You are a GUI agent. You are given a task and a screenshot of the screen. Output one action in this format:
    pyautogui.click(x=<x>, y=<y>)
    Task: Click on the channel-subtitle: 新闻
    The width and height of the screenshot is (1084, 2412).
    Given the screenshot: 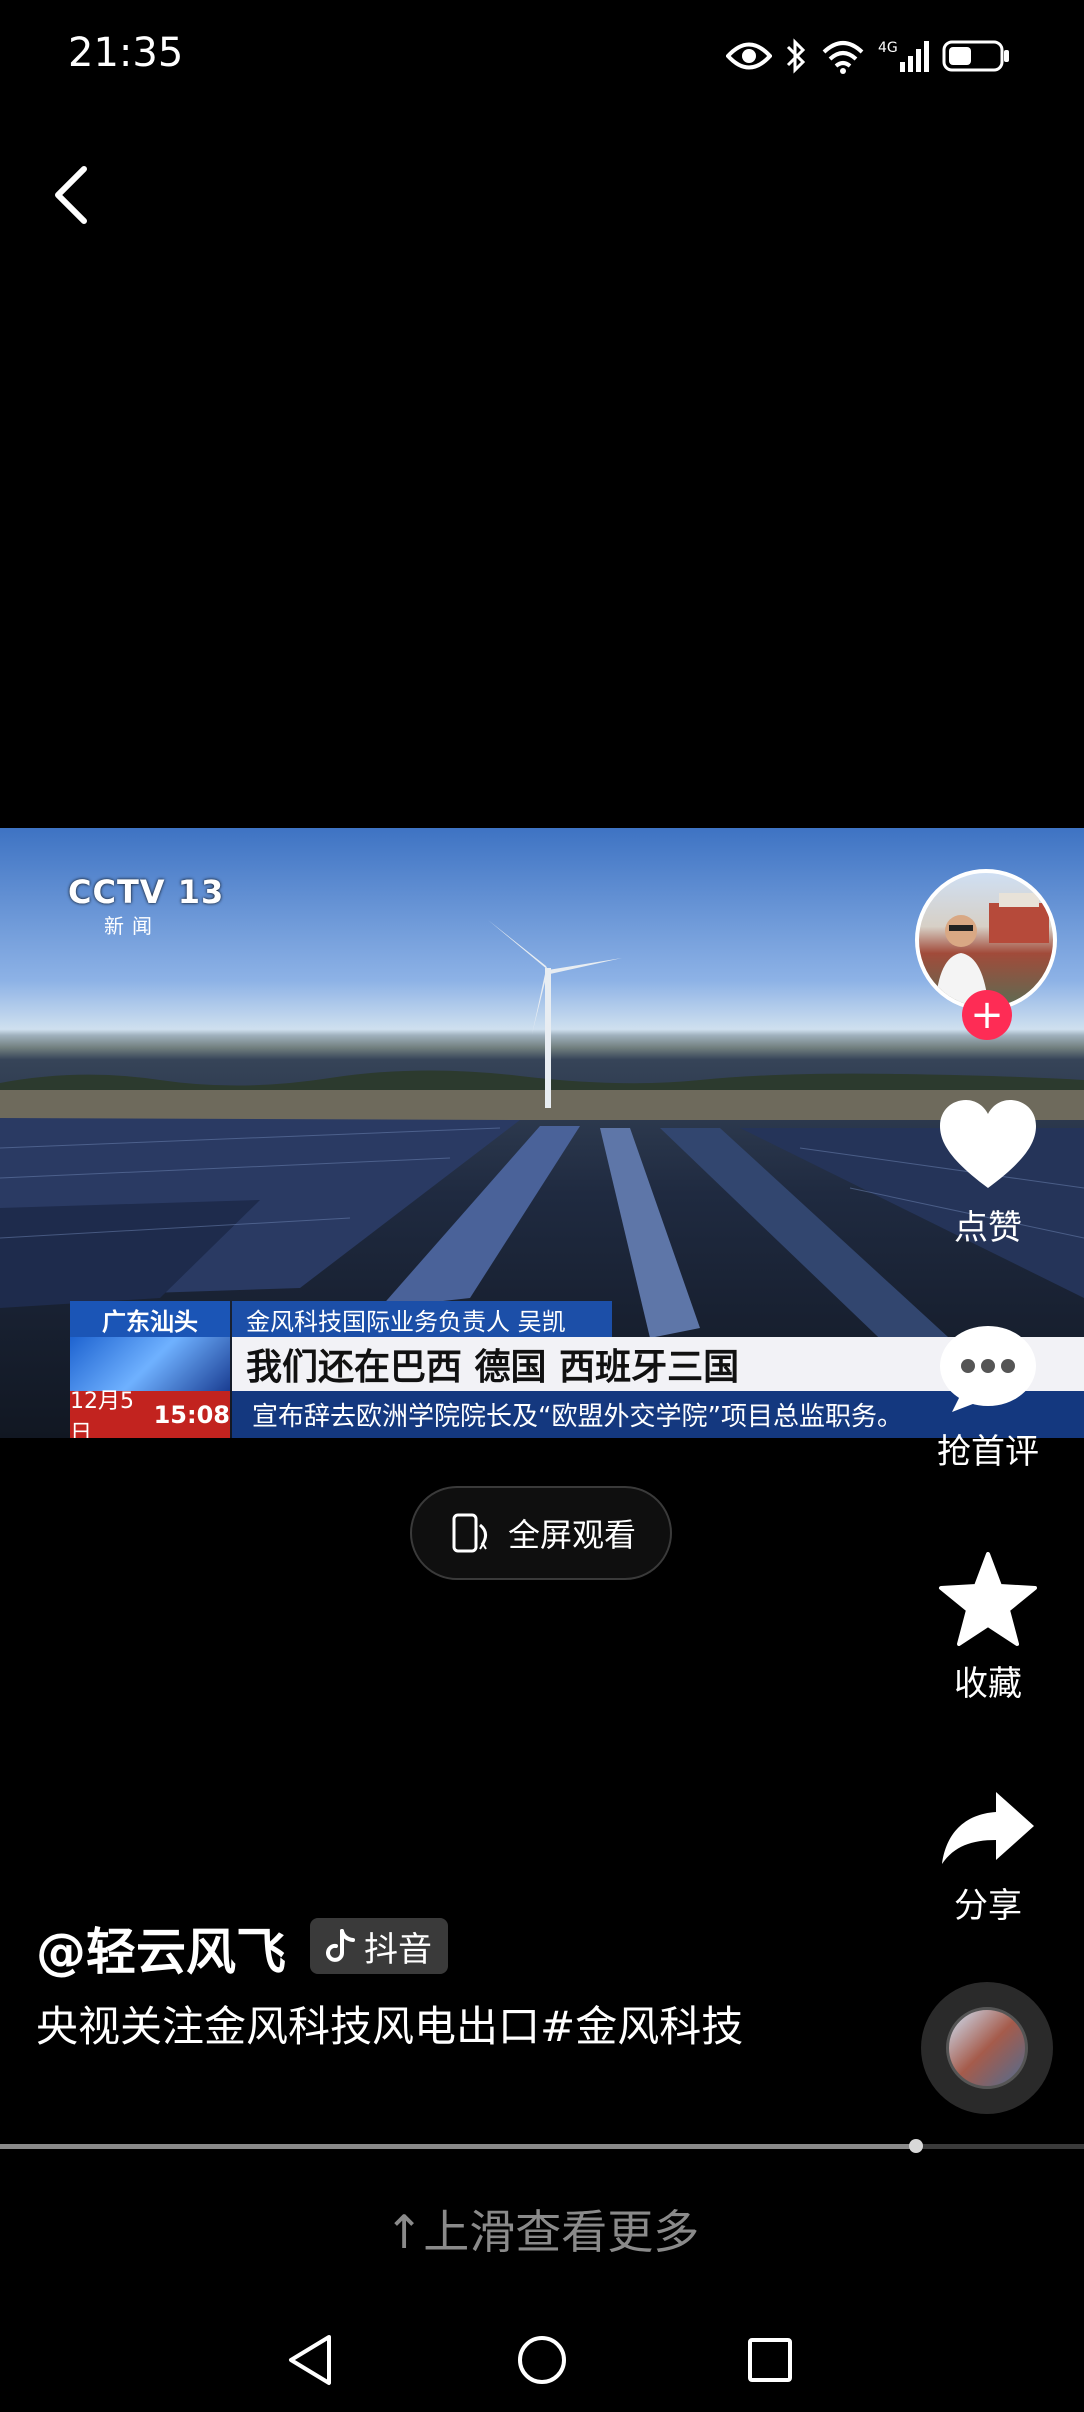 What is the action you would take?
    pyautogui.click(x=132, y=926)
    